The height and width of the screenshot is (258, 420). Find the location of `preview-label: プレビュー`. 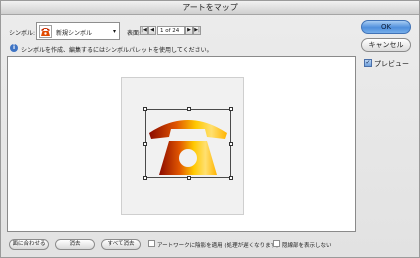

preview-label: プレビュー is located at coordinates (391, 64).